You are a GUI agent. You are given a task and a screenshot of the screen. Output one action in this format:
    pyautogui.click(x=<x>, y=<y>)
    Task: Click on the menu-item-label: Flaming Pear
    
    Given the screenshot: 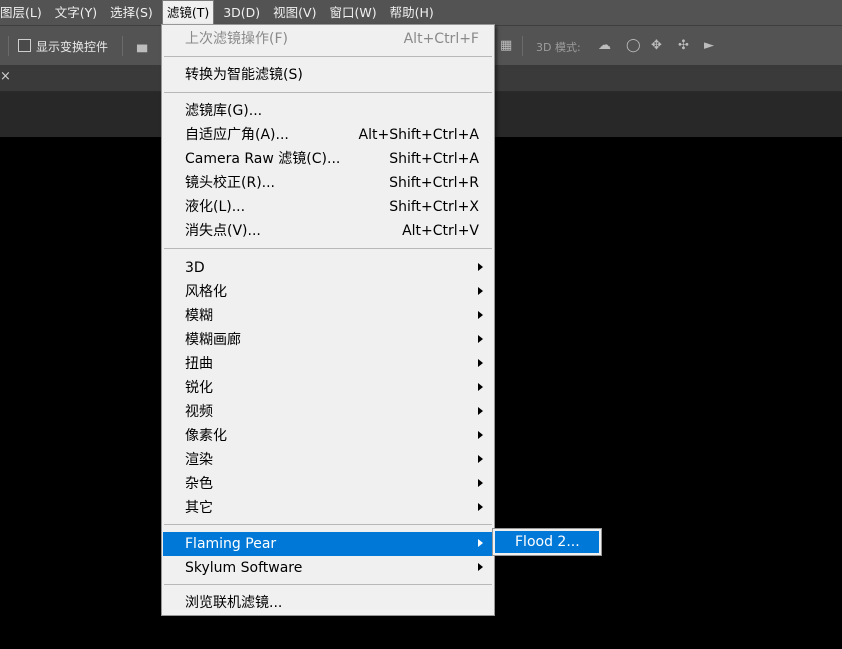 What is the action you would take?
    pyautogui.click(x=231, y=544)
    